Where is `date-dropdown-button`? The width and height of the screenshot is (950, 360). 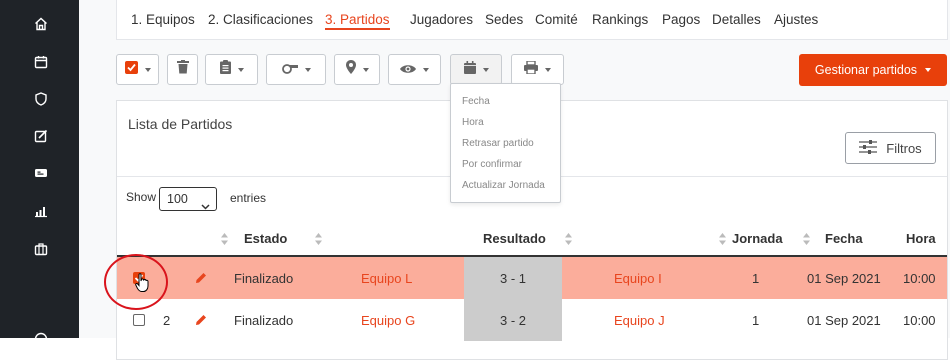
date-dropdown-button is located at coordinates (476, 69).